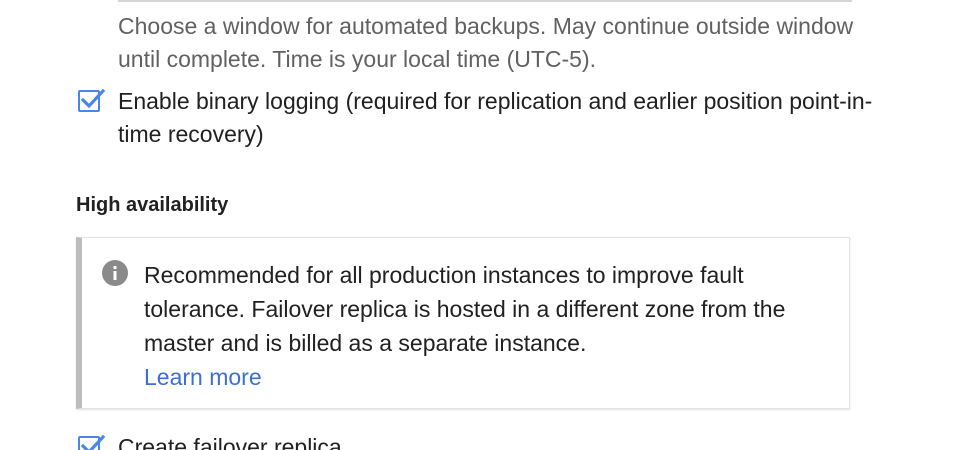  What do you see at coordinates (115, 273) in the screenshot?
I see `info-icon` at bounding box center [115, 273].